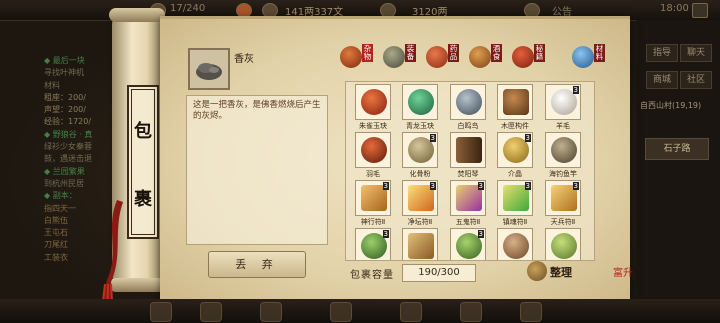 Image resolution: width=720 pixels, height=323 pixels. What do you see at coordinates (420, 174) in the screenshot?
I see `item-name: 化骨粉` at bounding box center [420, 174].